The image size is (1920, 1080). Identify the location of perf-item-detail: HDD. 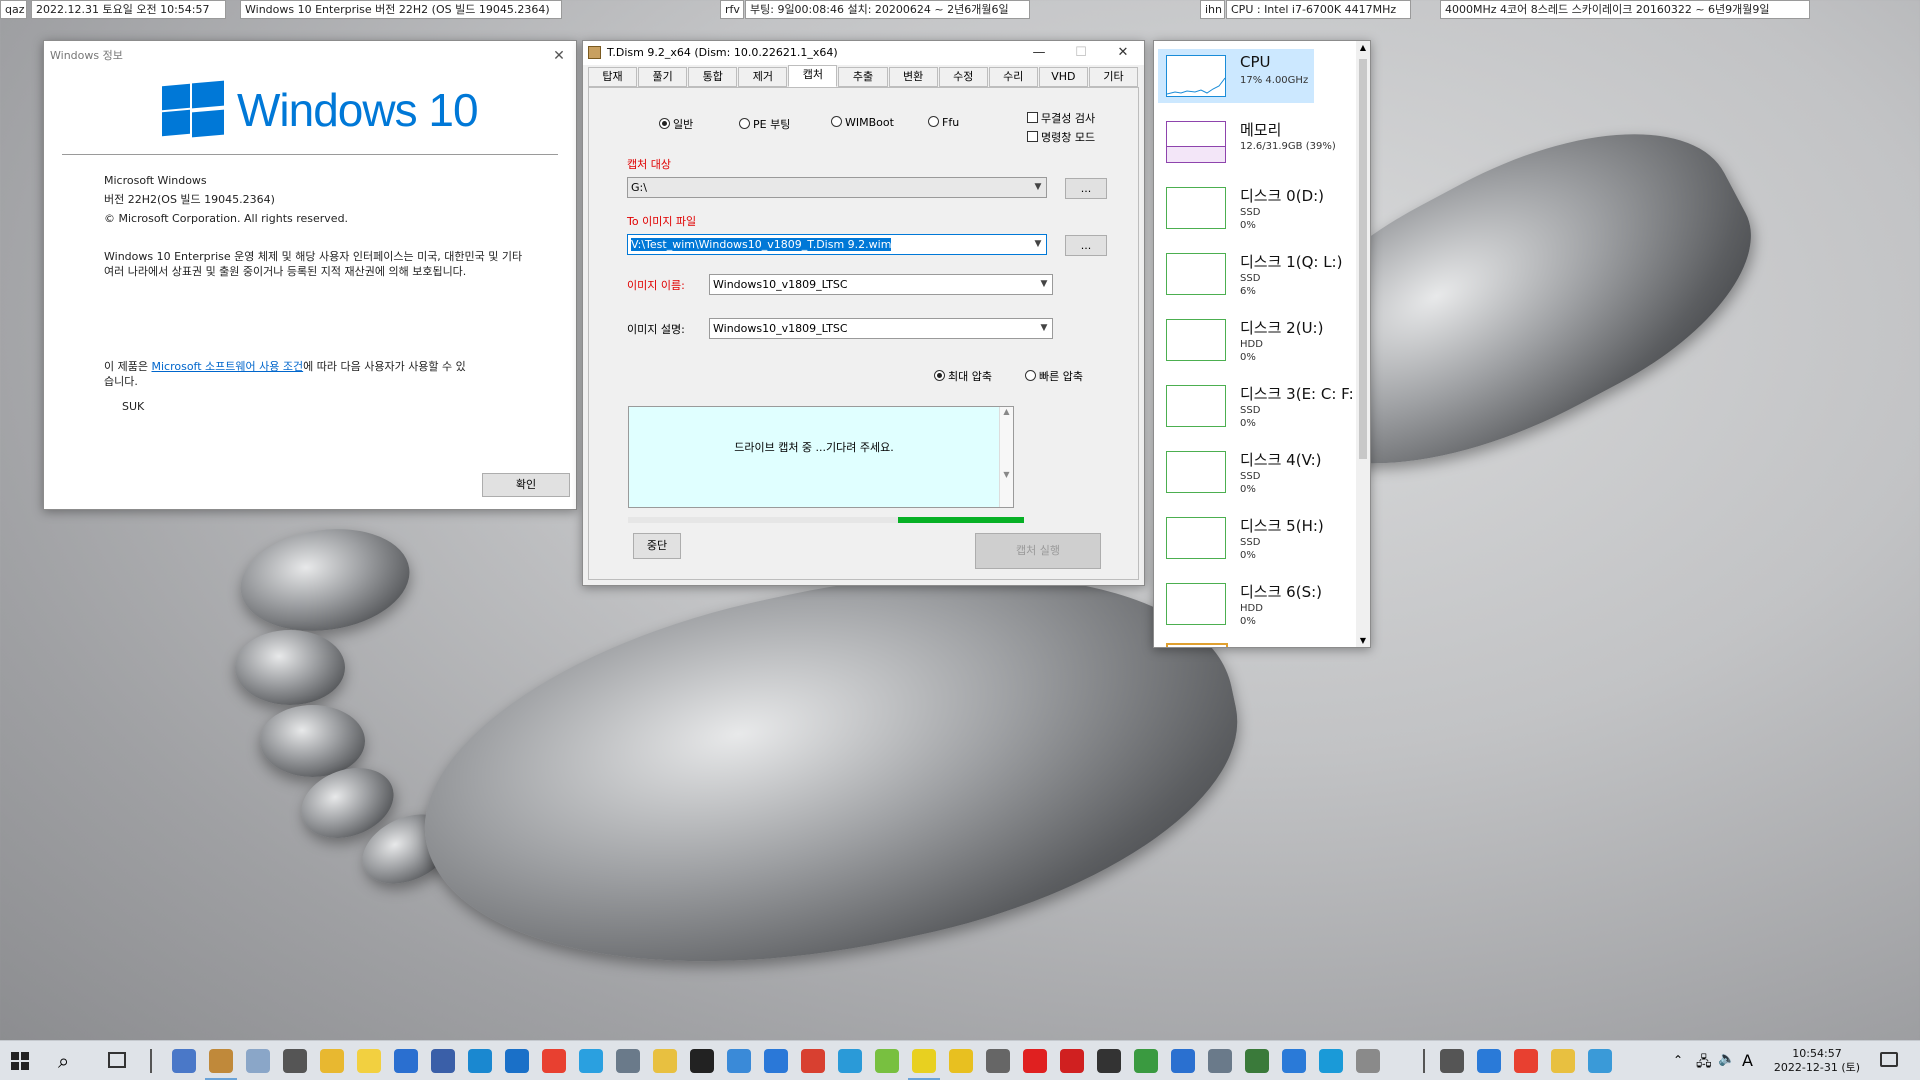
(1251, 344).